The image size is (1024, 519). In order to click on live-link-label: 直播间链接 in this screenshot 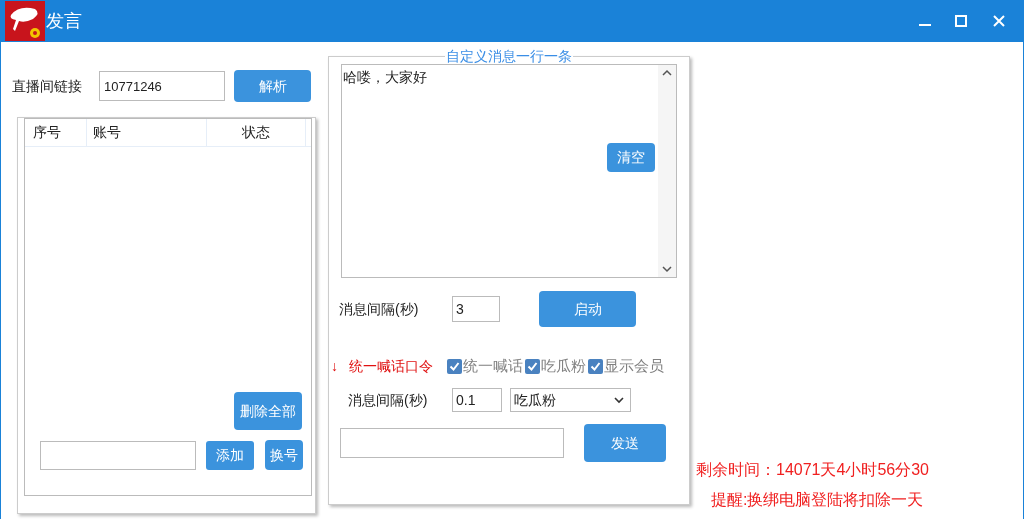, I will do `click(47, 86)`.